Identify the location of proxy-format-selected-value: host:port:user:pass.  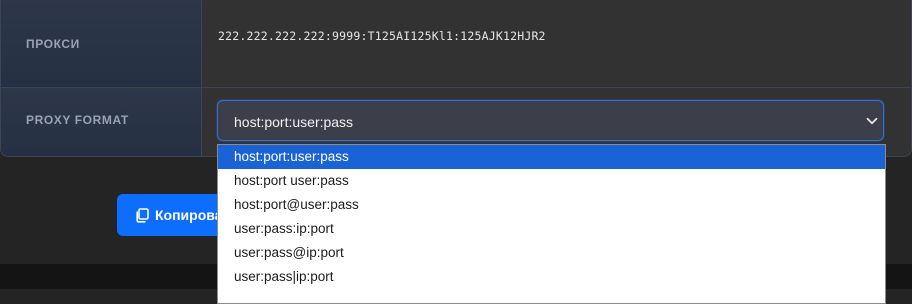
(294, 122).